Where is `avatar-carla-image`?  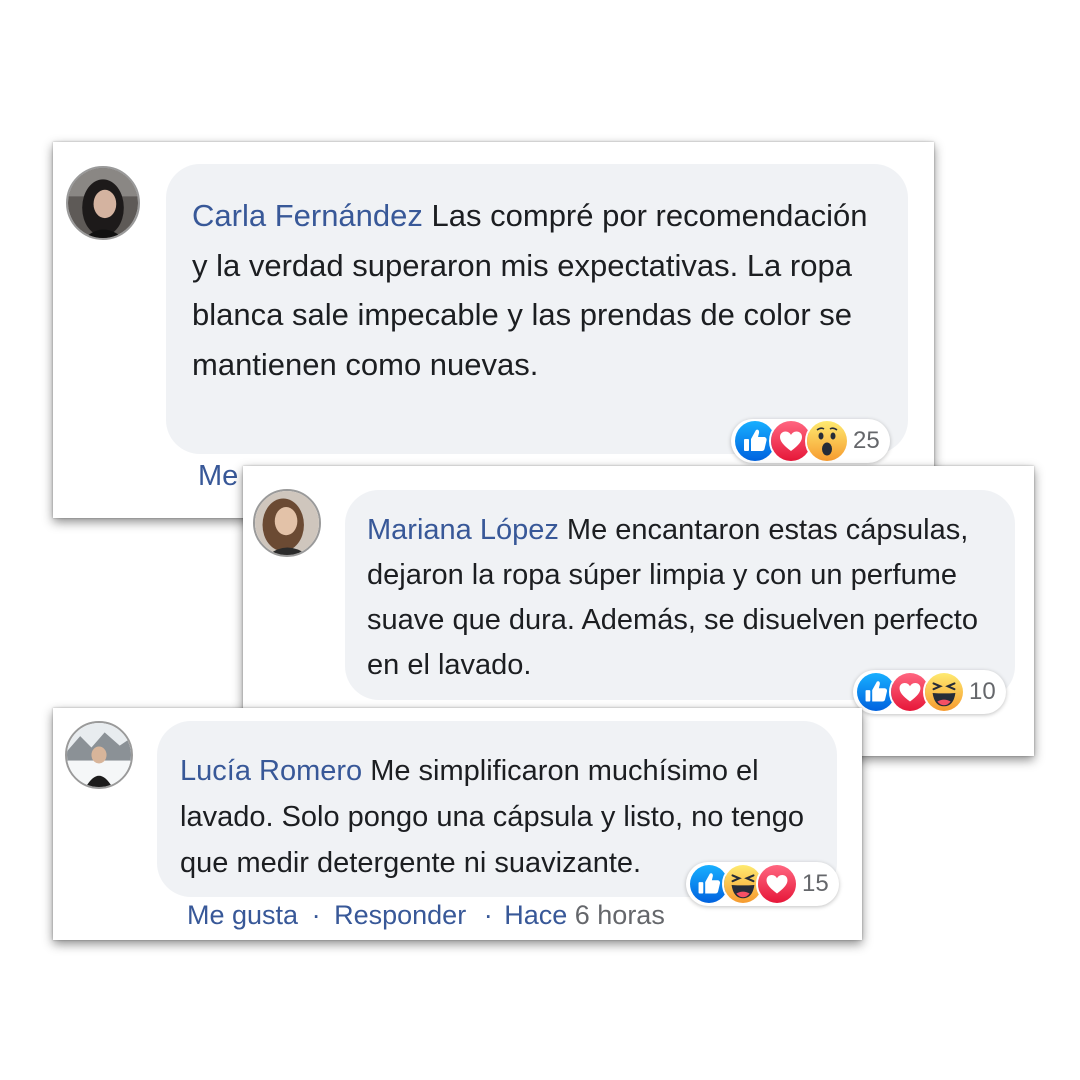 avatar-carla-image is located at coordinates (103, 203).